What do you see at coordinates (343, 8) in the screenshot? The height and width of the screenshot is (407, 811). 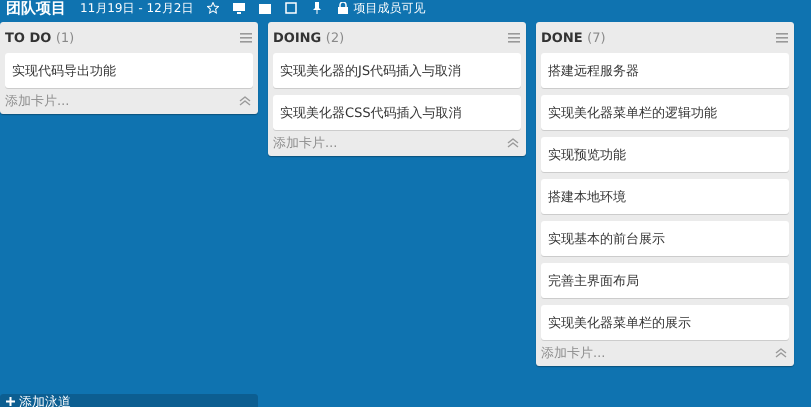 I see `lock-icon` at bounding box center [343, 8].